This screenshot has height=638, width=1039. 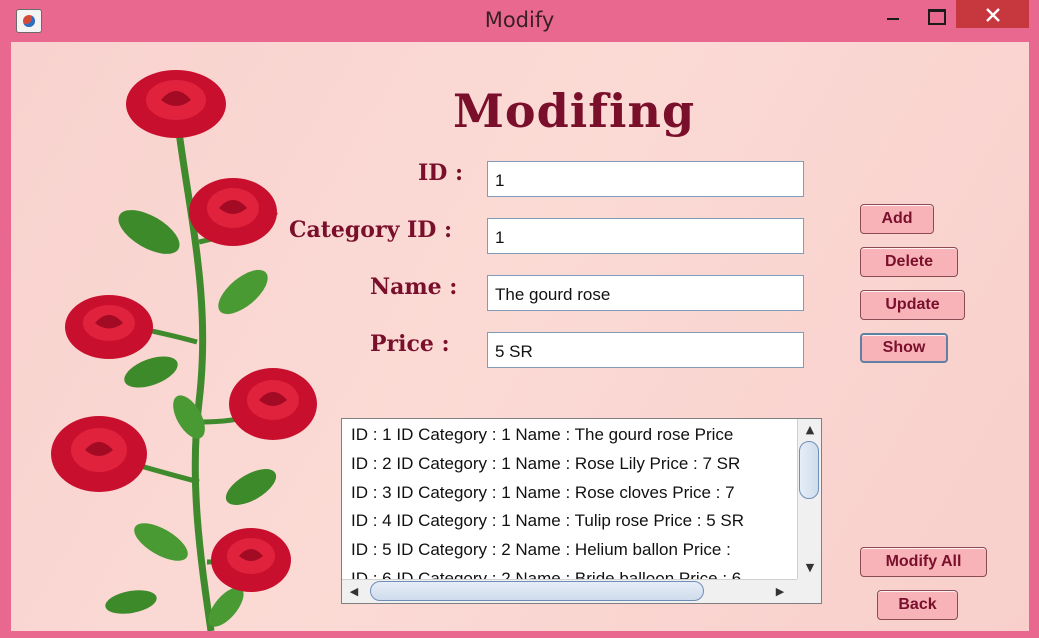 I want to click on minimize-icon, so click(x=893, y=14).